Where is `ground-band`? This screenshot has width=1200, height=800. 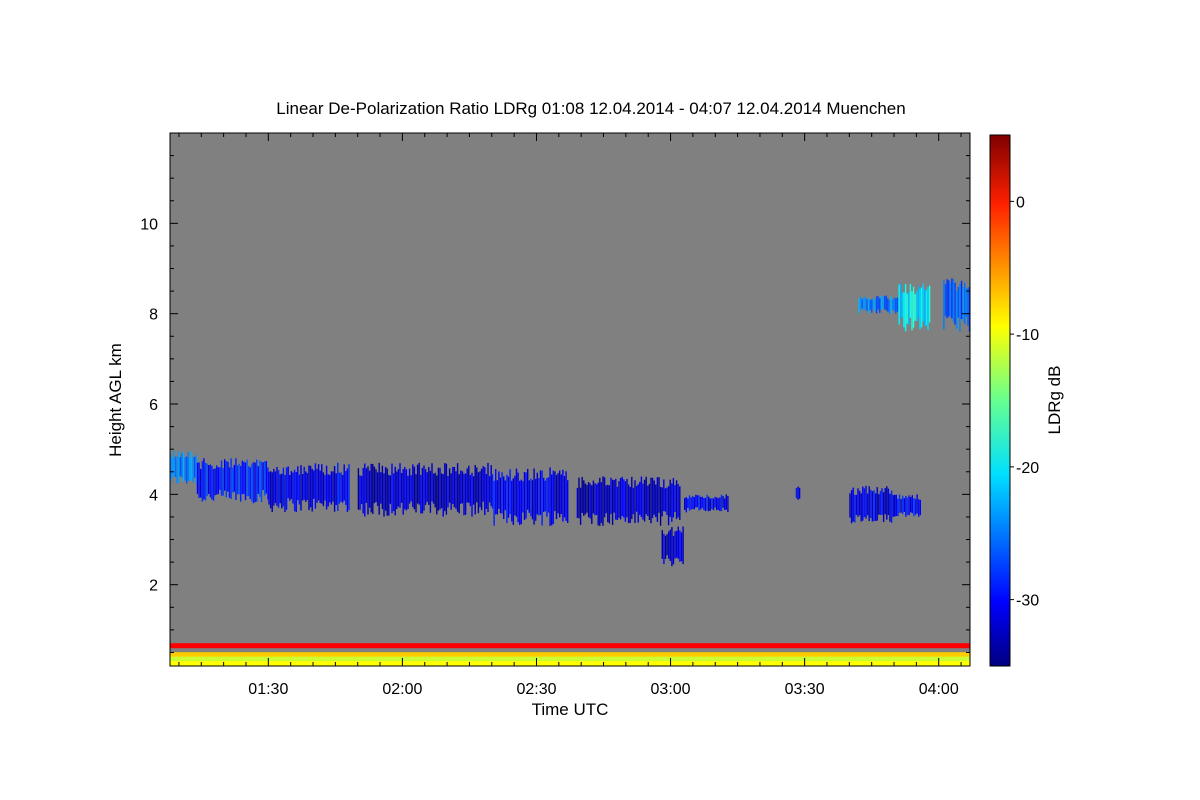
ground-band is located at coordinates (570, 659).